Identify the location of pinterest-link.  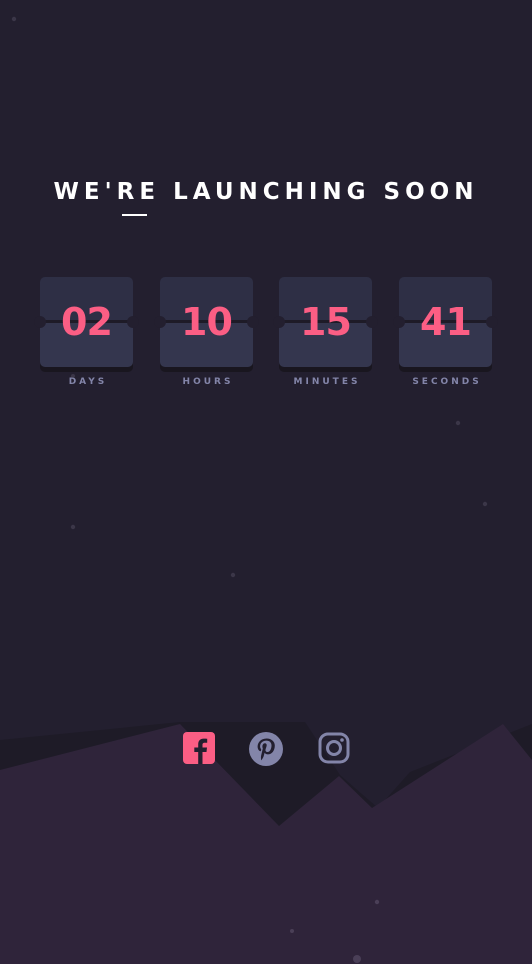
(265, 748).